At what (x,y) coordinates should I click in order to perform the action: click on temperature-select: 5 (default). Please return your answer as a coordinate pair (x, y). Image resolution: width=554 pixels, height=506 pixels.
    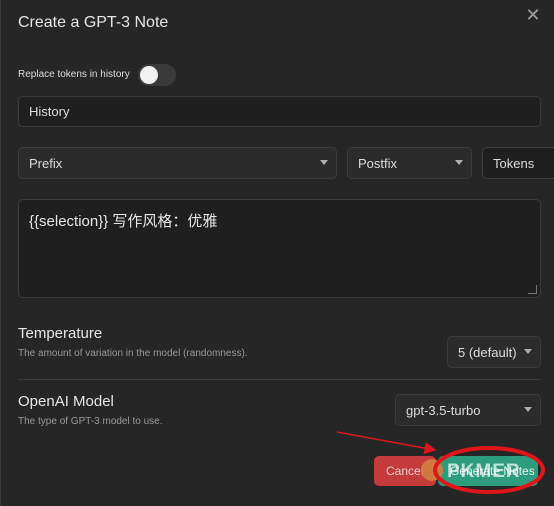
    Looking at the image, I should click on (494, 352).